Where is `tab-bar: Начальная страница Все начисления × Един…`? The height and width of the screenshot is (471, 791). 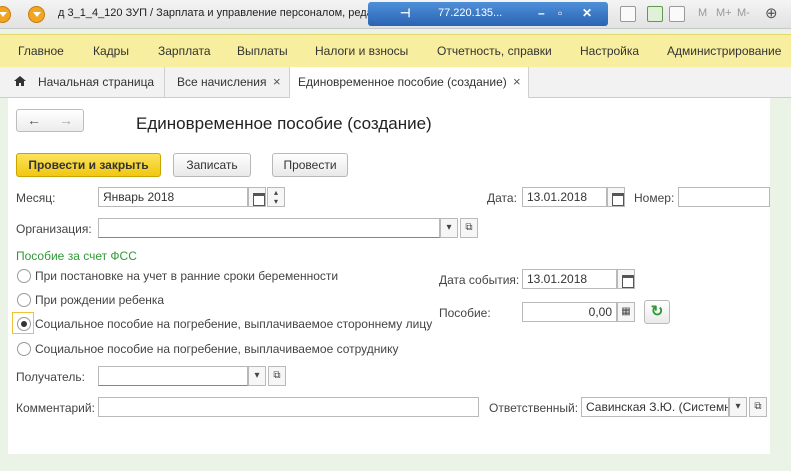 tab-bar: Начальная страница Все начисления × Един… is located at coordinates (395, 83).